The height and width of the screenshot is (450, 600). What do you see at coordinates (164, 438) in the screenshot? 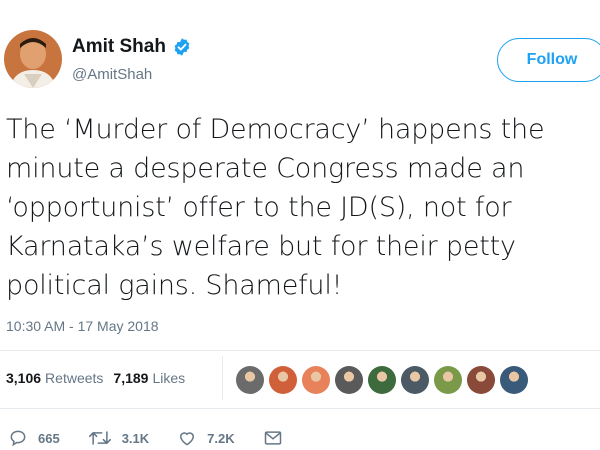
I see `tweet-actions: 665 3.1K 7.2K` at bounding box center [164, 438].